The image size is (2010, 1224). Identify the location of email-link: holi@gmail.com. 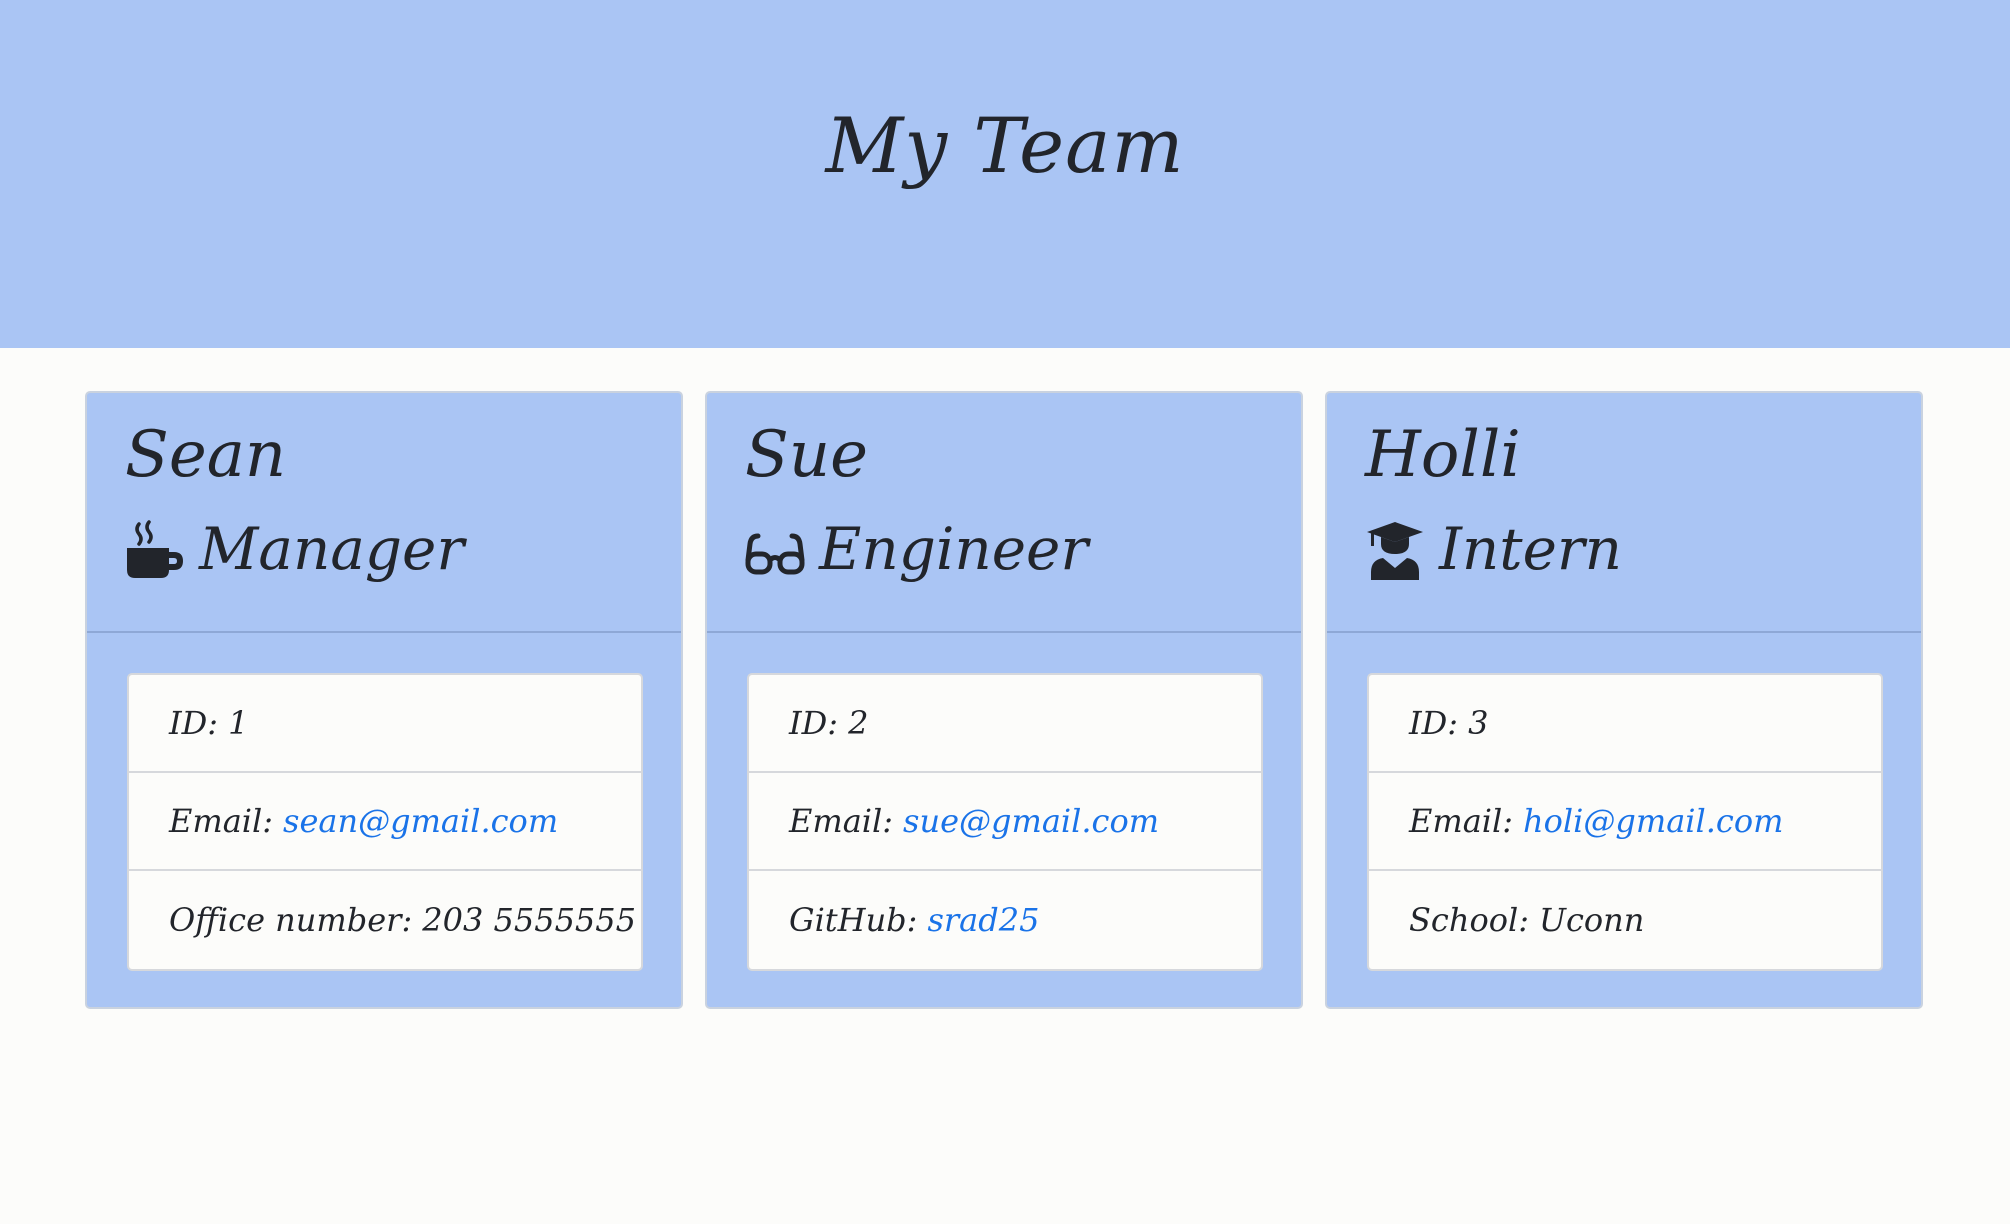
(1653, 821).